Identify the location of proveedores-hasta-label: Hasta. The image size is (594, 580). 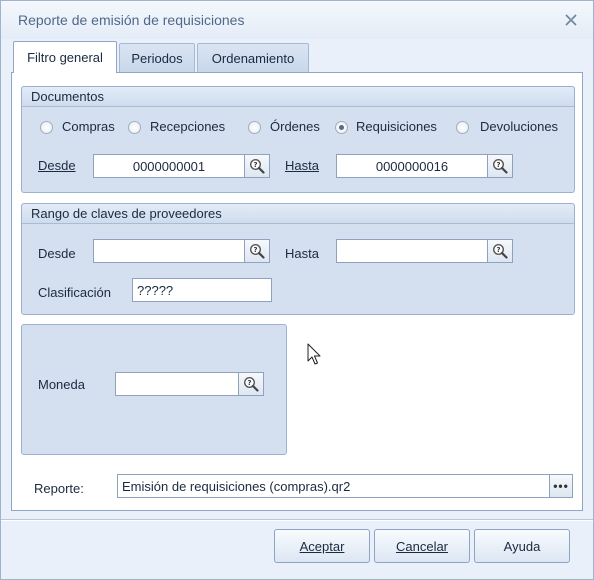
(302, 253).